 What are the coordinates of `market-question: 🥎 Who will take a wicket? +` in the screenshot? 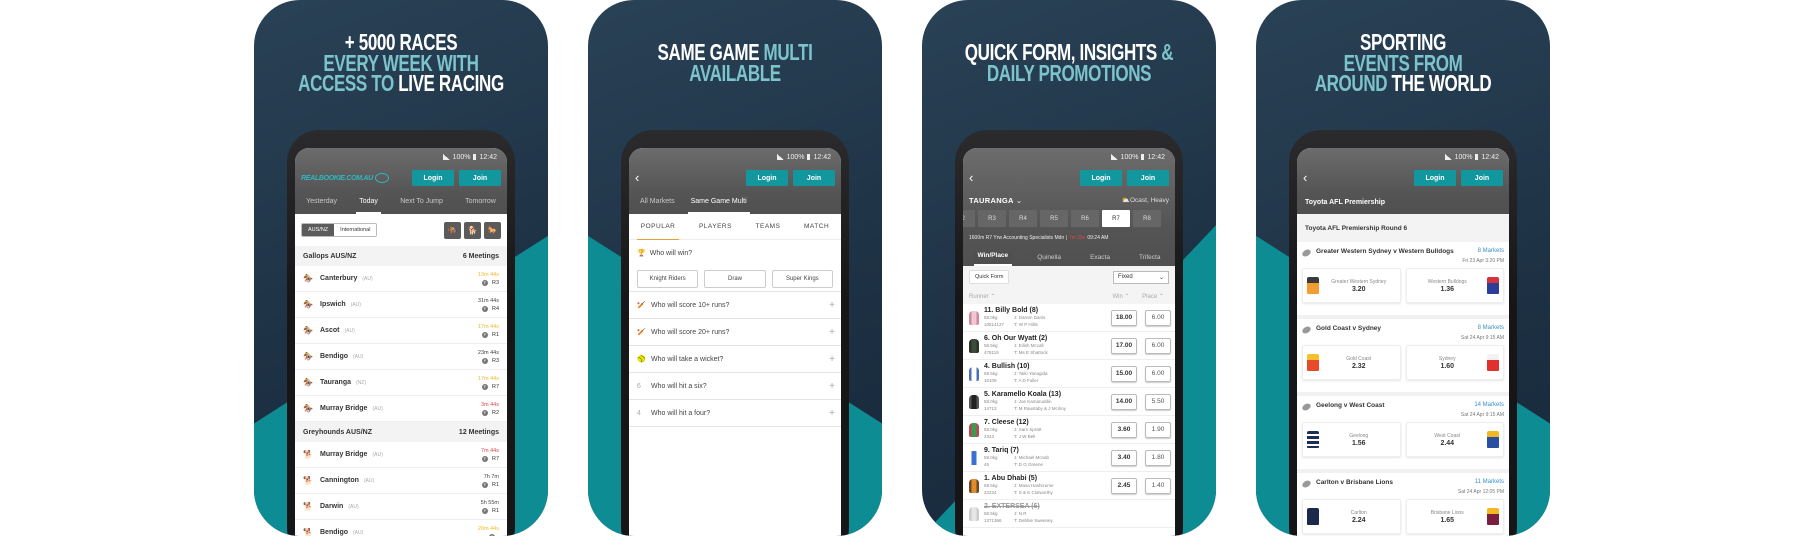 It's located at (735, 359).